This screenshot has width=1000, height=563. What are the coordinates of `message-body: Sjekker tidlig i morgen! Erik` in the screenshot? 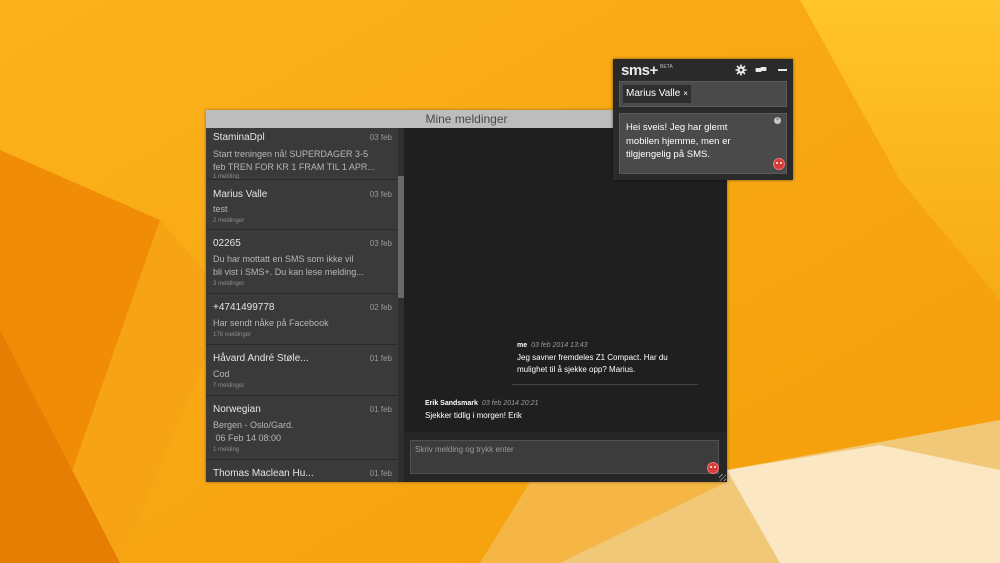 It's located at (473, 416).